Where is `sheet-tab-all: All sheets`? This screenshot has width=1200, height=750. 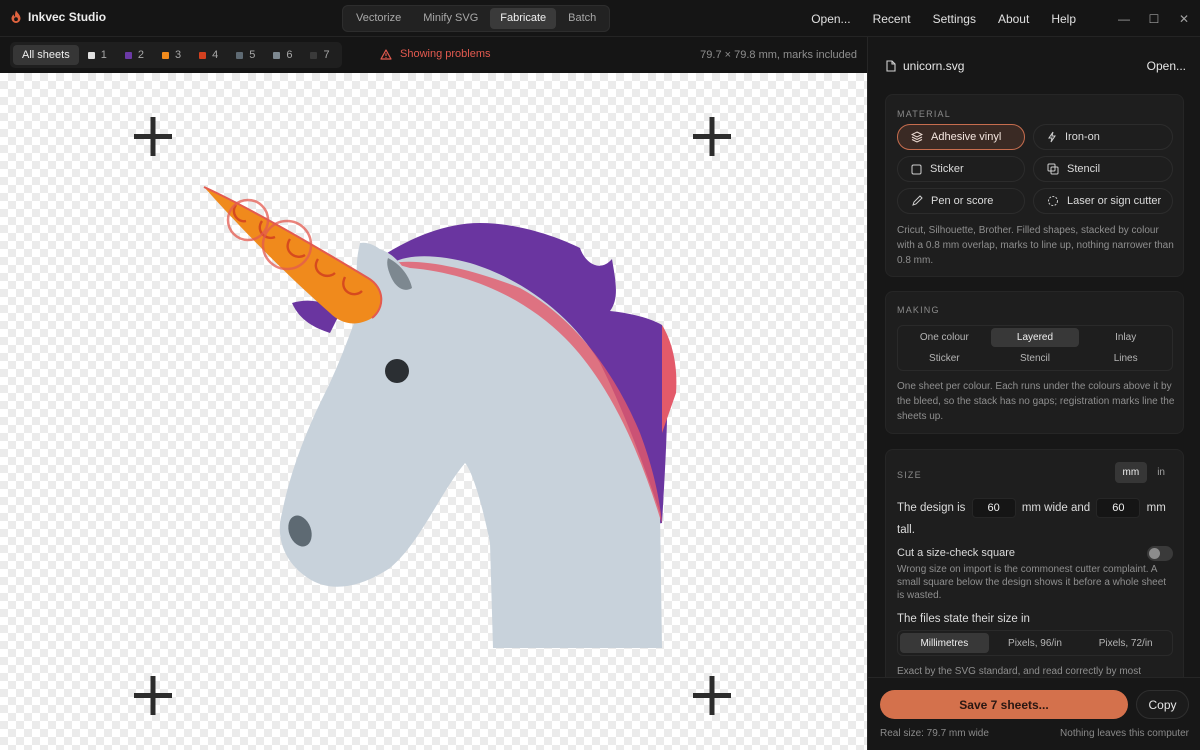 sheet-tab-all: All sheets is located at coordinates (46, 55).